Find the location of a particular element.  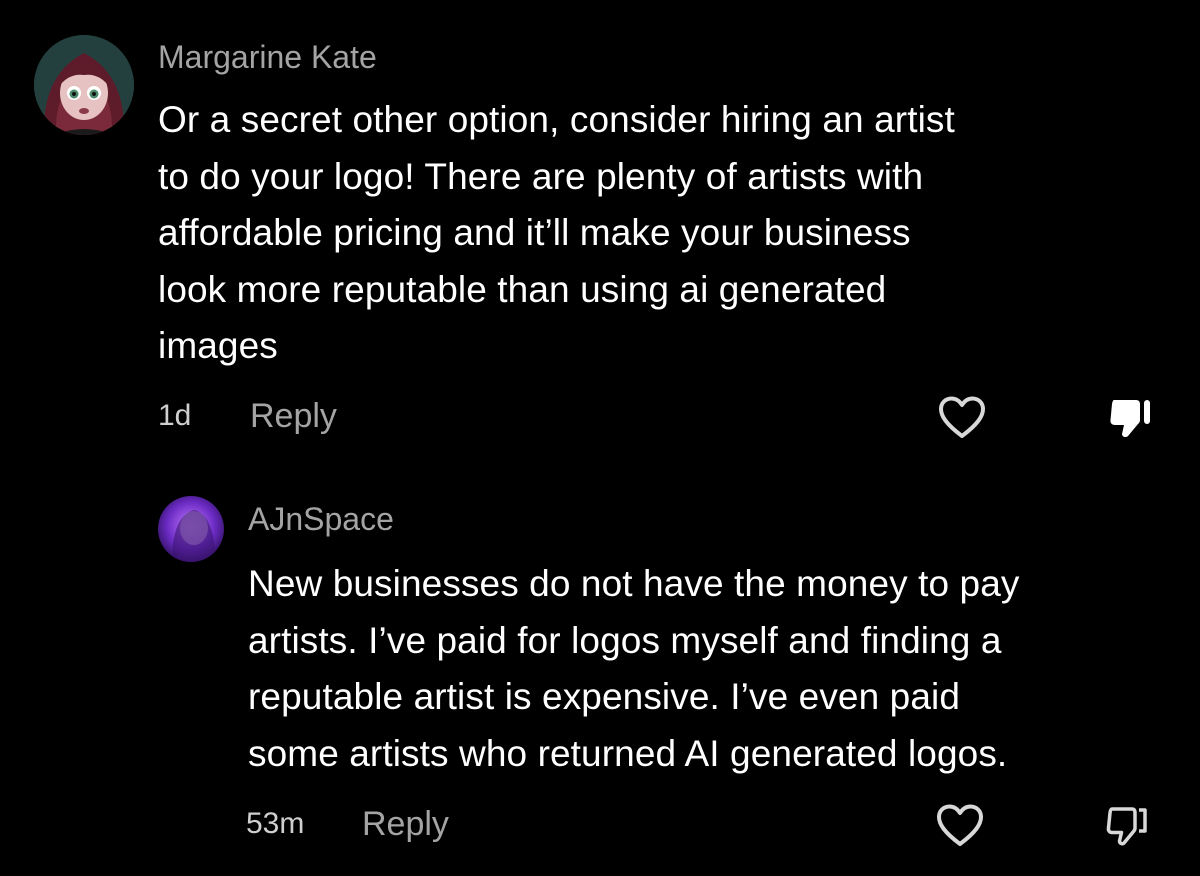

avatar-illustration is located at coordinates (84, 85).